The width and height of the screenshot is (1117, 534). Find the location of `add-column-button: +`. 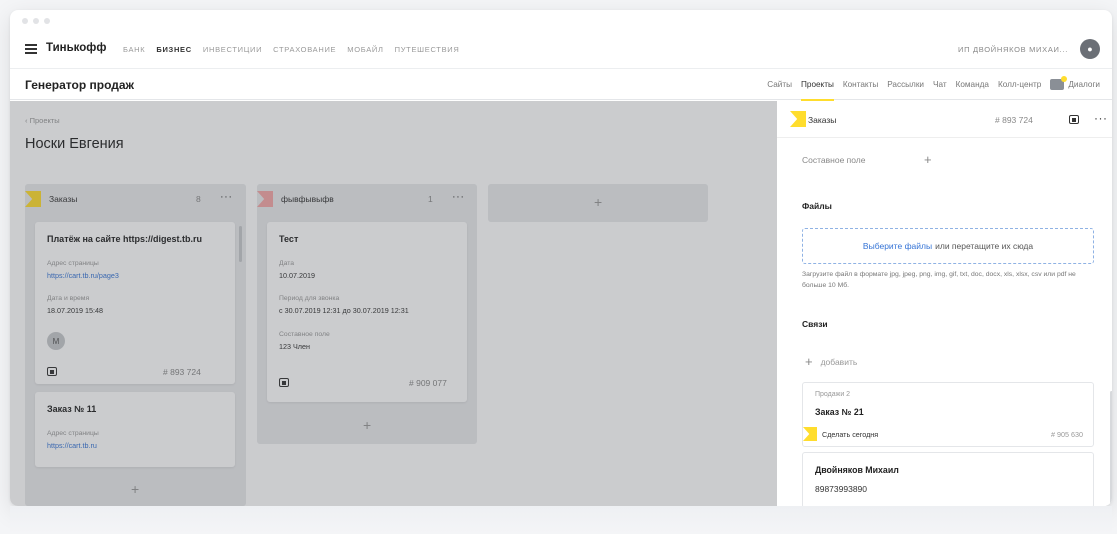

add-column-button: + is located at coordinates (598, 203).